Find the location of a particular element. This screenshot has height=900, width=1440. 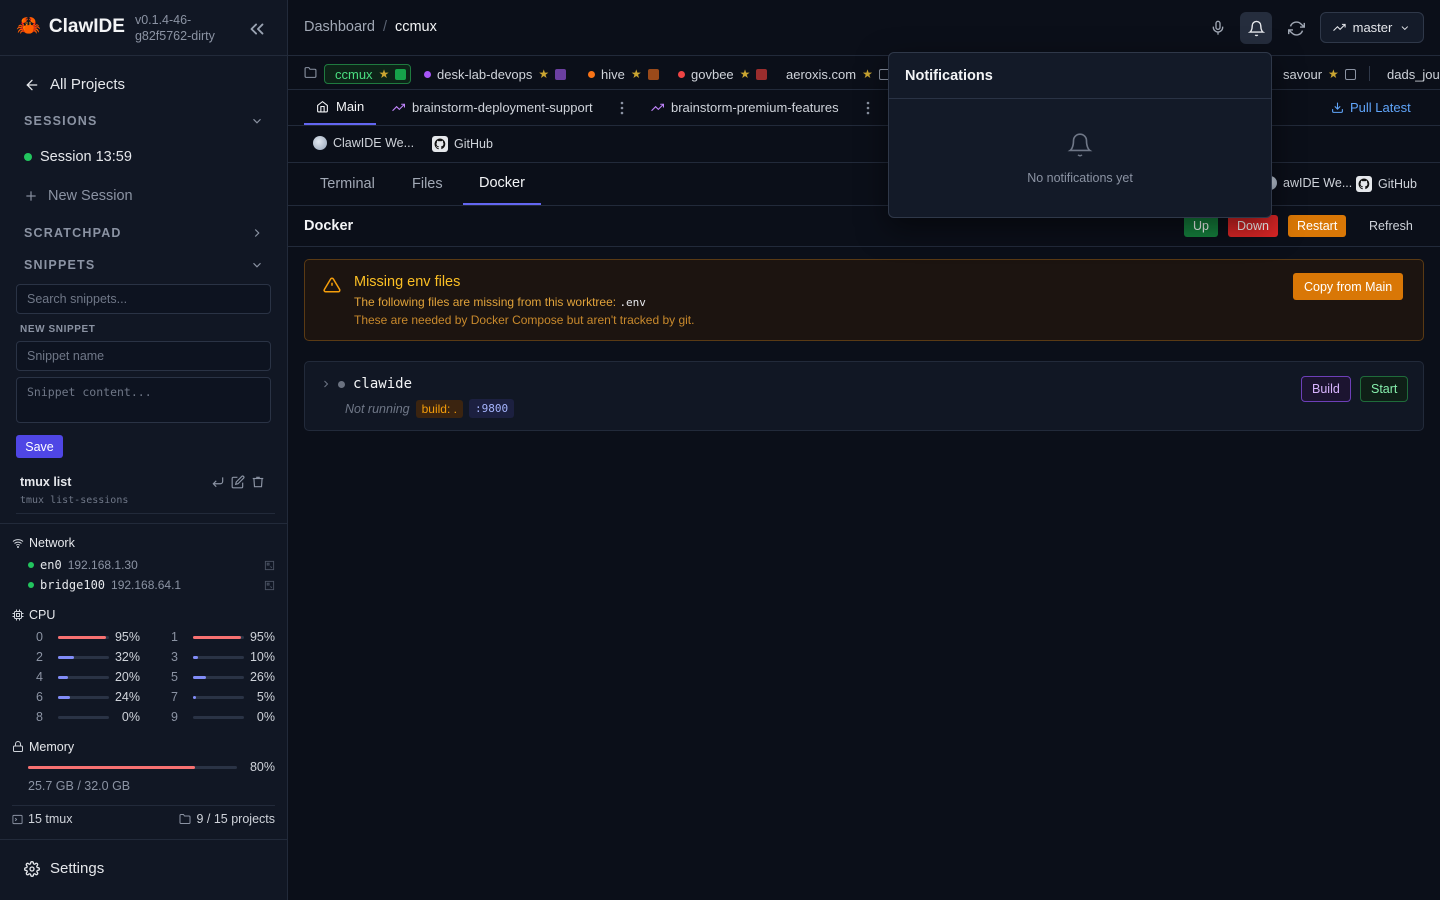

edit-icon is located at coordinates (238, 482).